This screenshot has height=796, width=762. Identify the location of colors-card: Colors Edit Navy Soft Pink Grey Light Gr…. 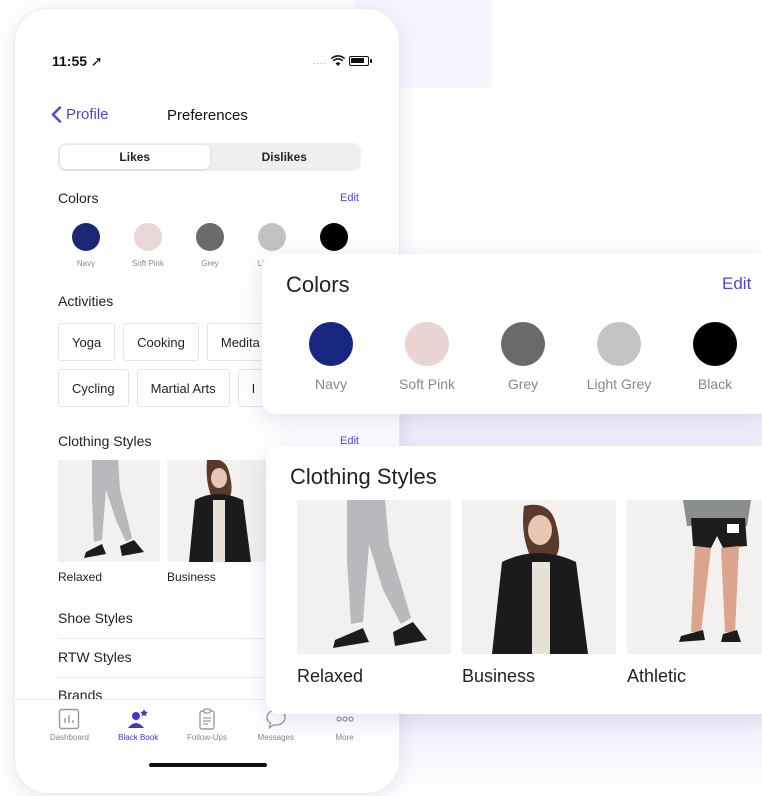
(512, 334).